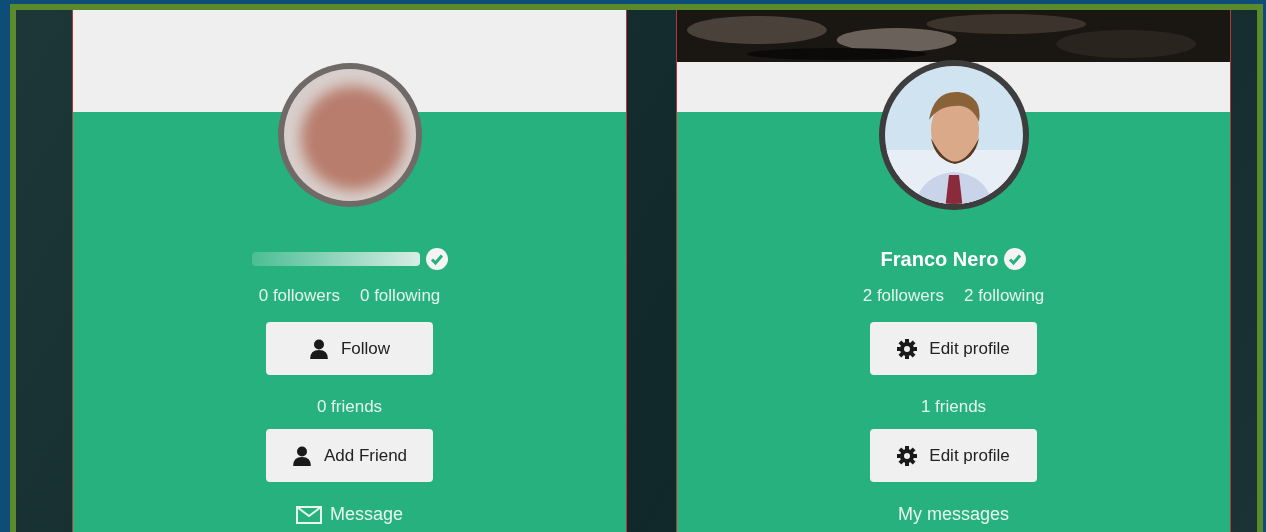  I want to click on messages-link: Message, so click(349, 514).